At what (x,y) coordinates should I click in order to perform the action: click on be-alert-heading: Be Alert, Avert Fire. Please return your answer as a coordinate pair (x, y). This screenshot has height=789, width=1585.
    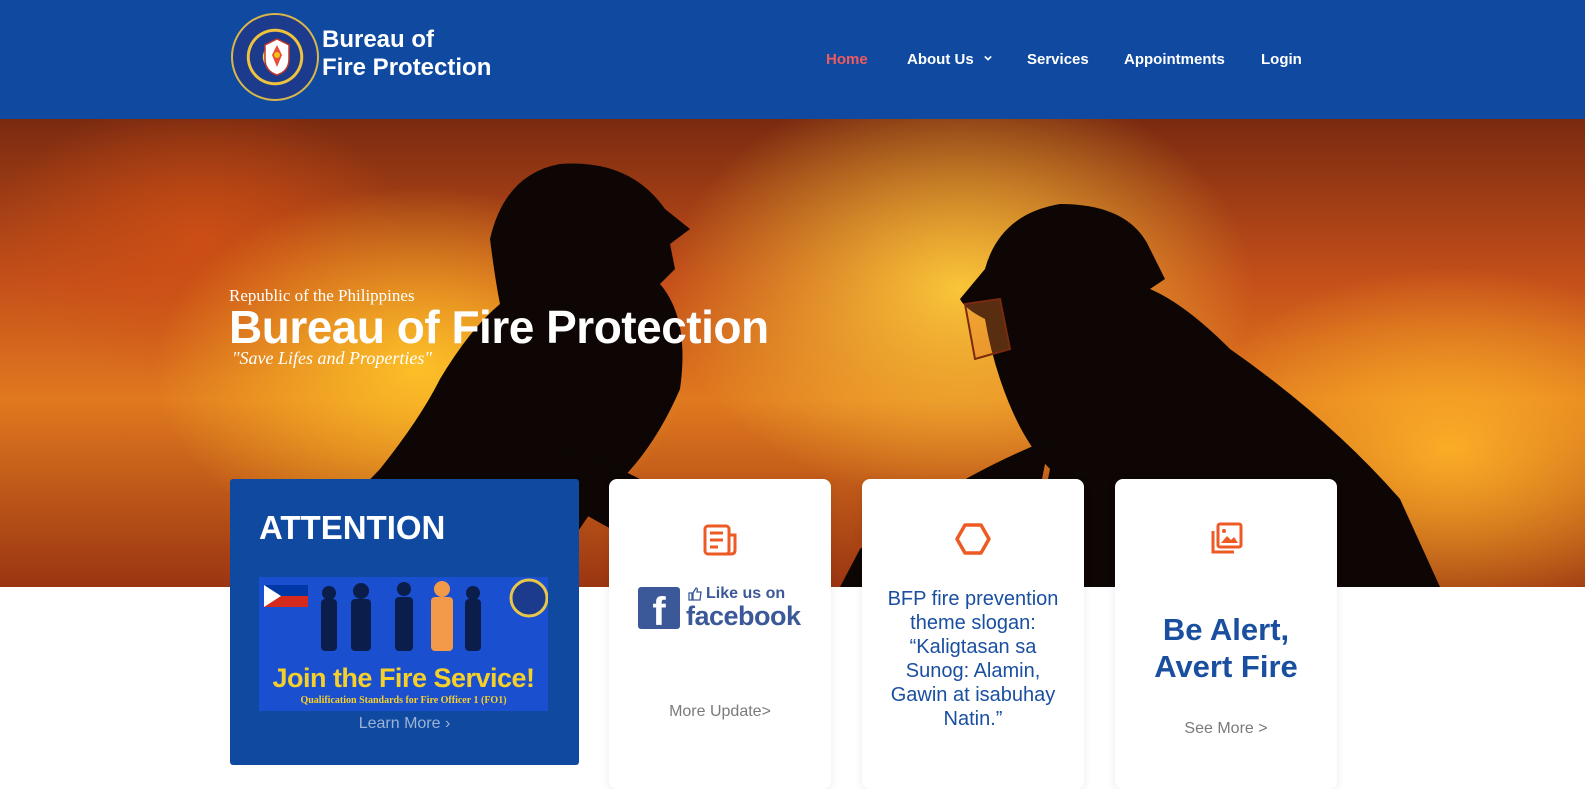
    Looking at the image, I should click on (1226, 648).